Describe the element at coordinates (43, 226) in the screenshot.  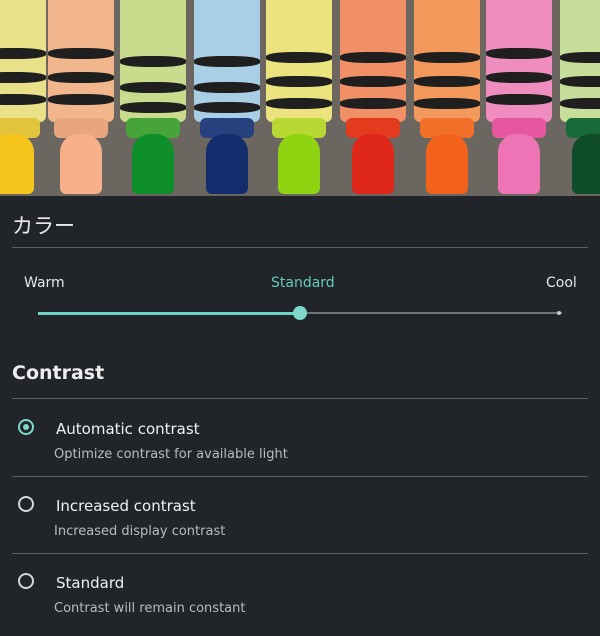
I see `page-title: カラー` at that location.